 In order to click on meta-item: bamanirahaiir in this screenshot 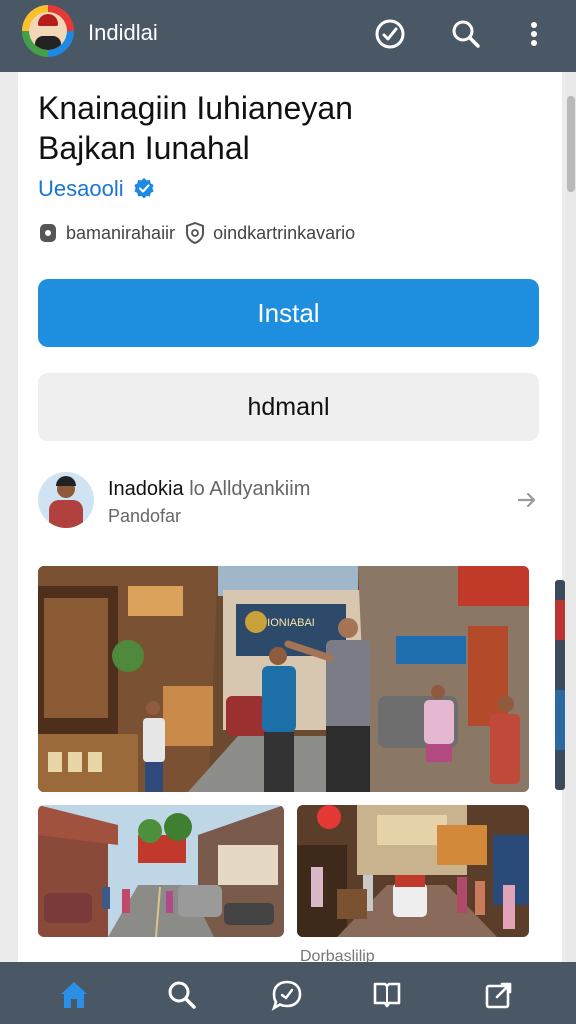, I will do `click(106, 233)`.